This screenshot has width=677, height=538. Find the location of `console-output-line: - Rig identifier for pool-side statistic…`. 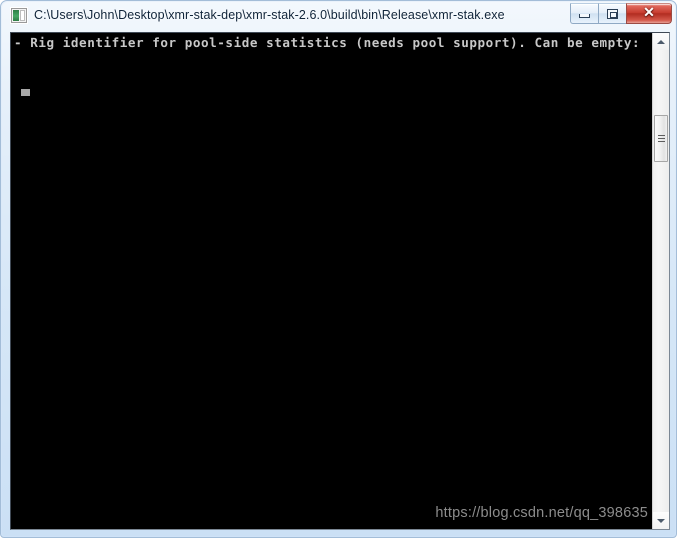

console-output-line: - Rig identifier for pool-side statistic… is located at coordinates (327, 42).